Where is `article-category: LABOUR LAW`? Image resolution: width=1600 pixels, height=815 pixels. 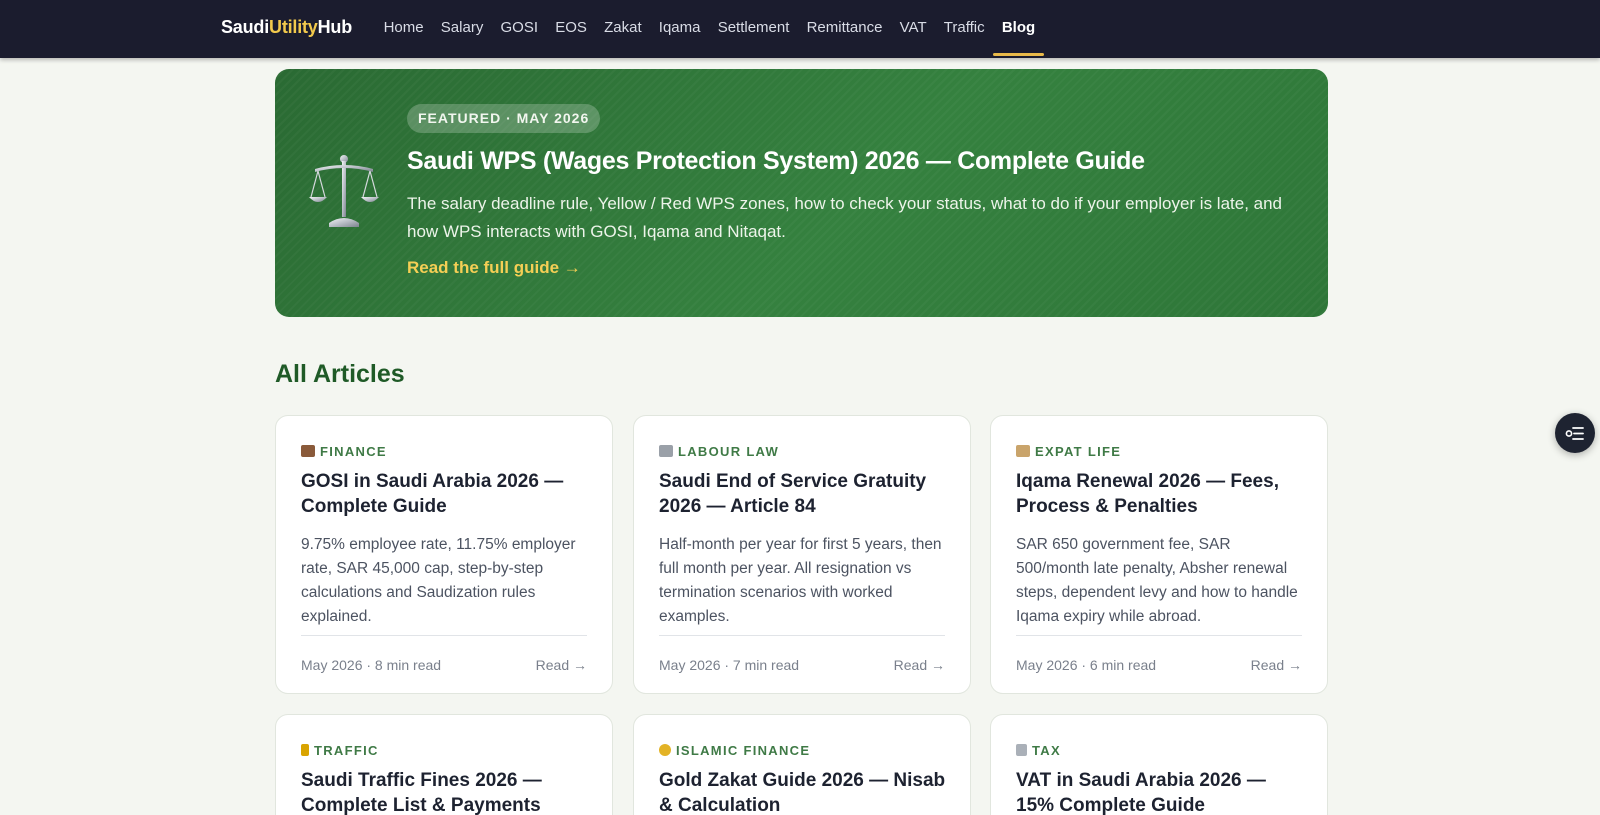
article-category: LABOUR LAW is located at coordinates (729, 451).